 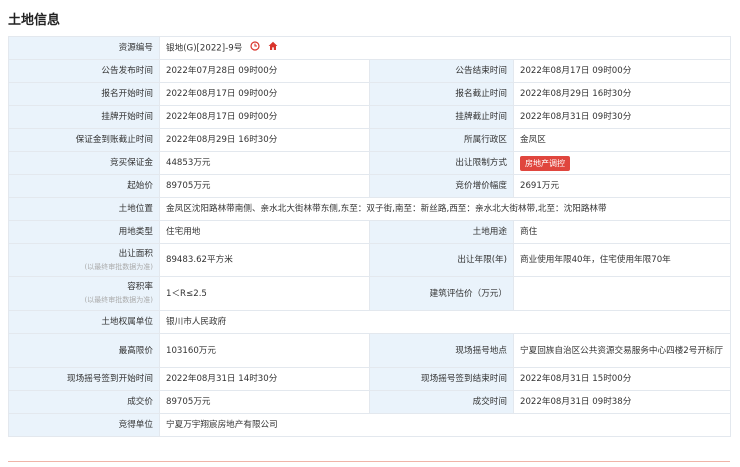 What do you see at coordinates (441, 350) in the screenshot?
I see `label-lottery-place: 现场摇号地点` at bounding box center [441, 350].